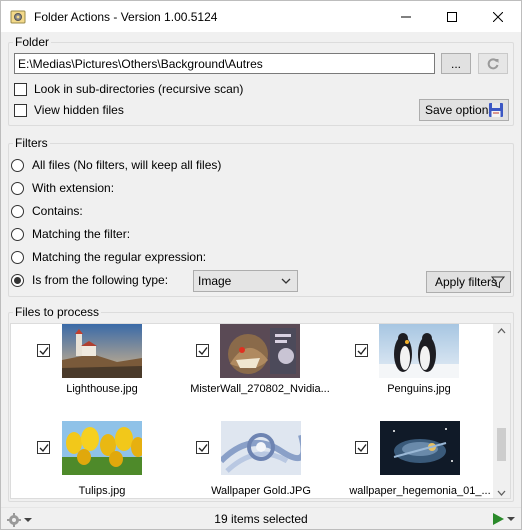 This screenshot has height=530, width=522. What do you see at coordinates (245, 281) in the screenshot?
I see `file-type-select: Image` at bounding box center [245, 281].